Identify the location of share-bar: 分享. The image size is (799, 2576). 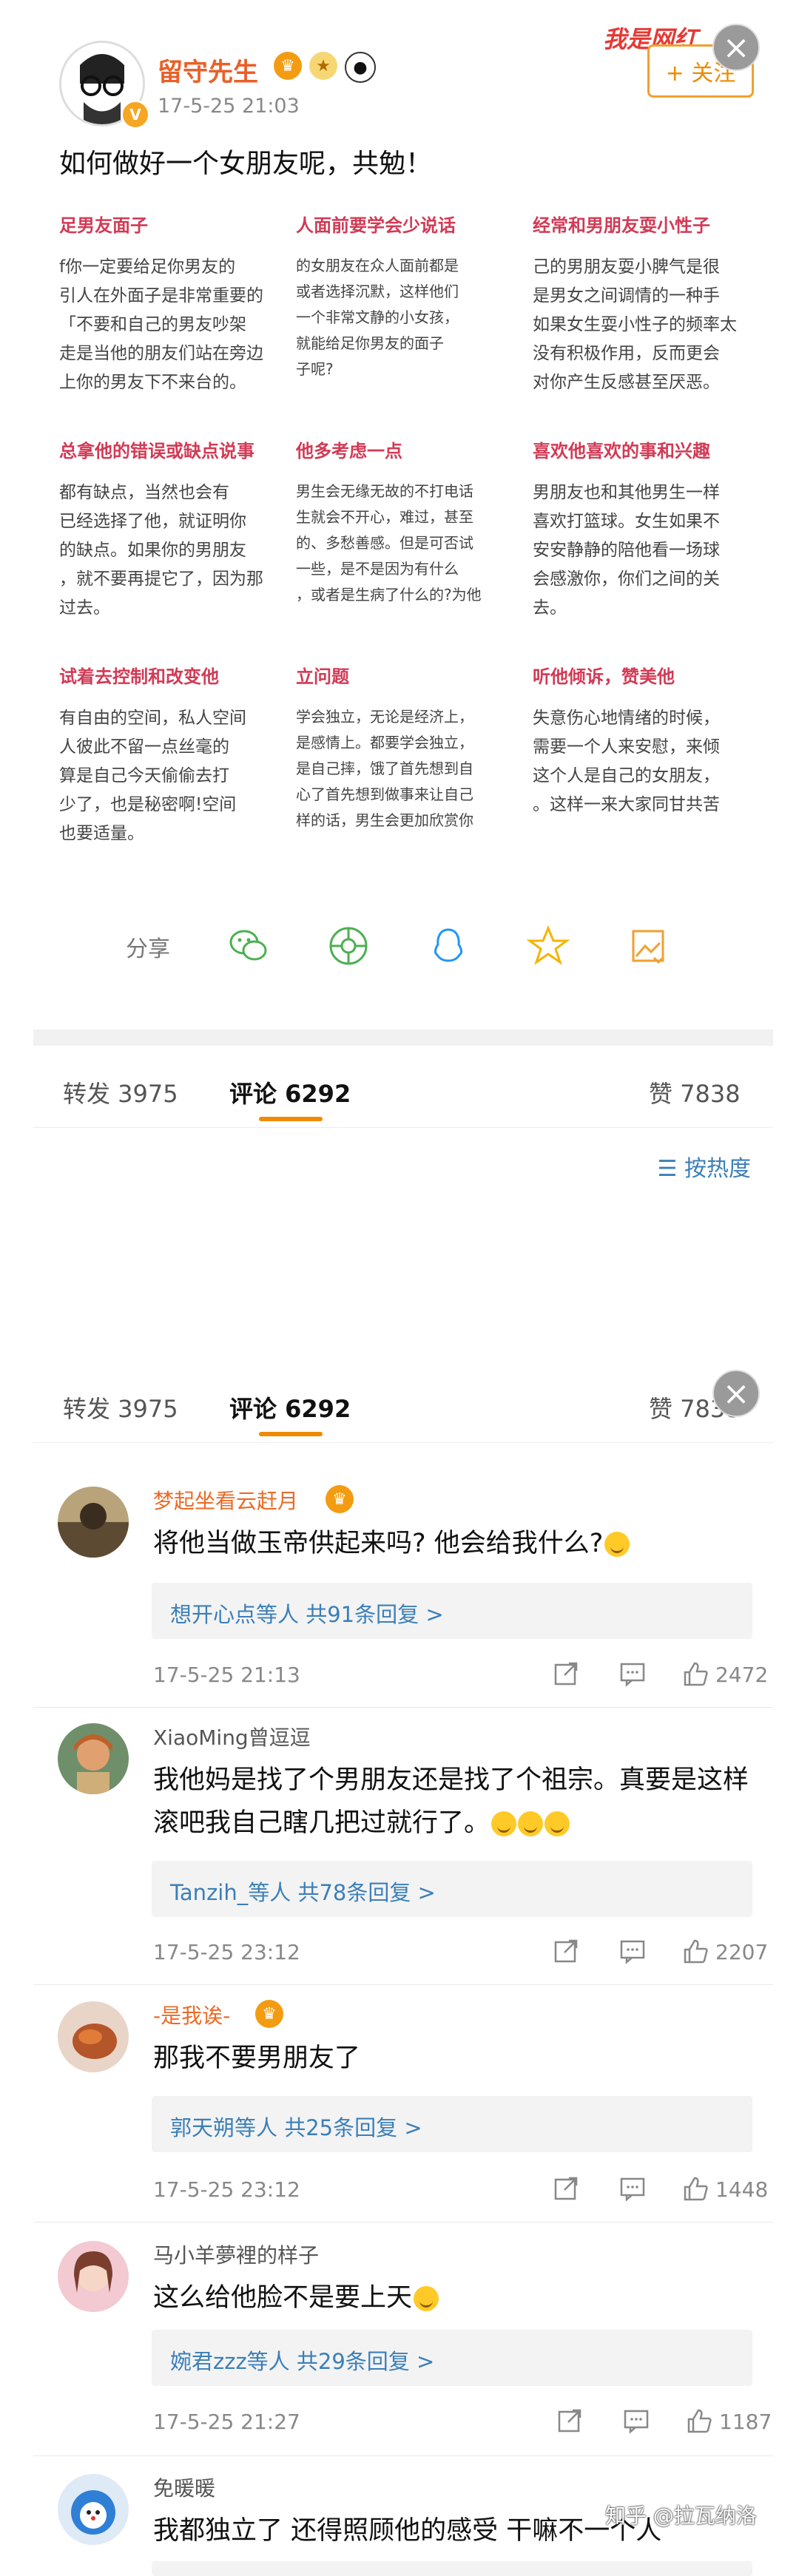
(403, 946).